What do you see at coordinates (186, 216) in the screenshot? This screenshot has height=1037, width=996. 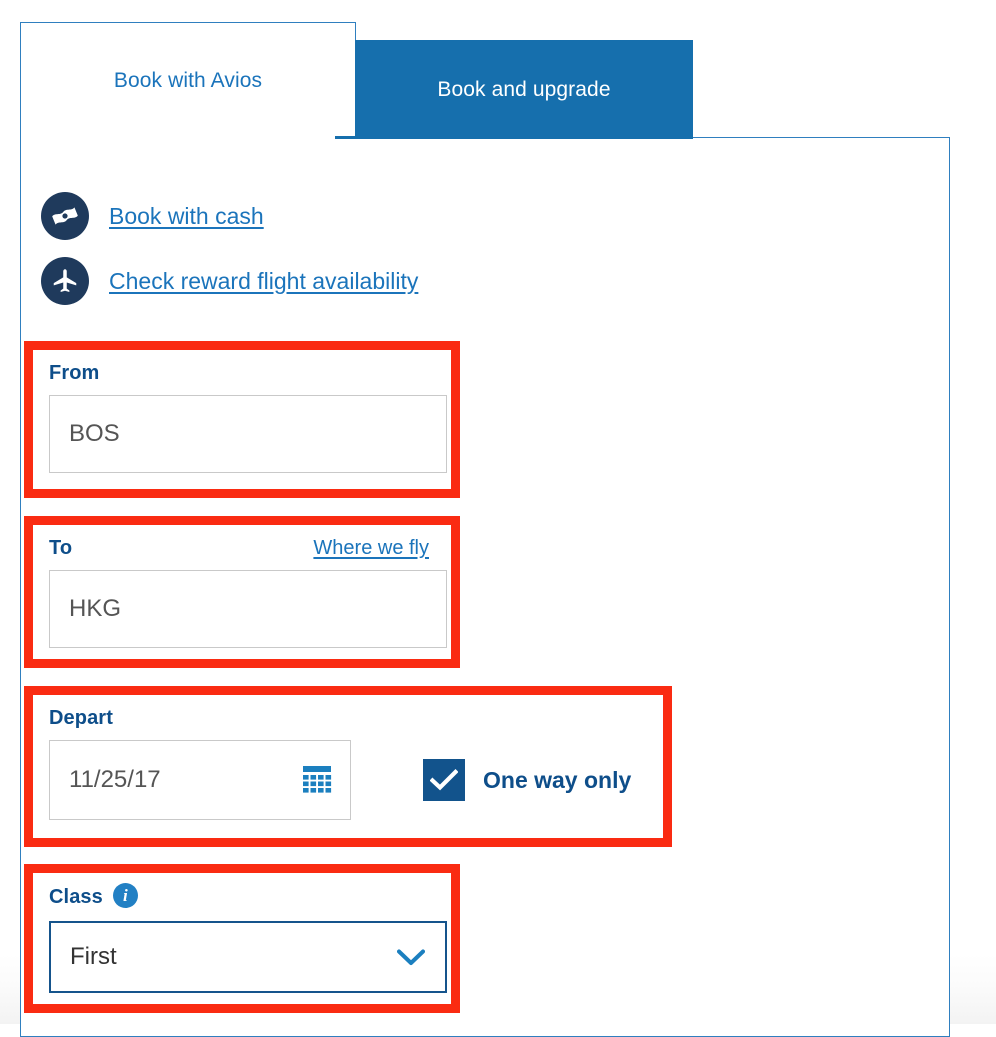 I see `quick-link-book-with-cash-label: Book with cash` at bounding box center [186, 216].